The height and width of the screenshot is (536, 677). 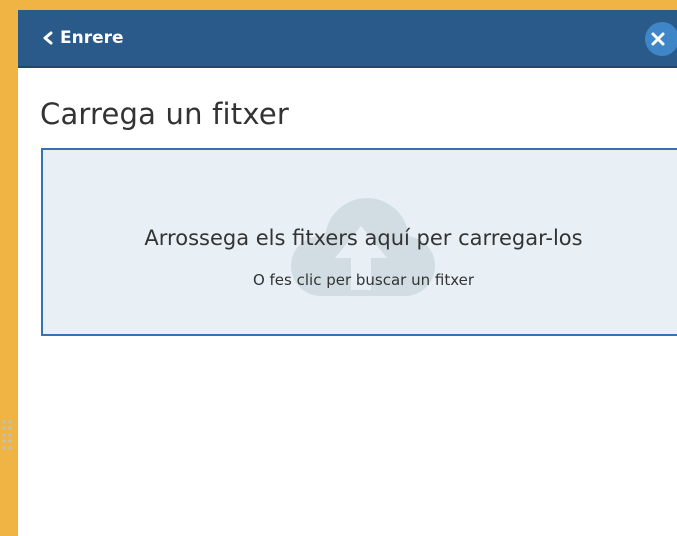 I want to click on back-label: Enrere, so click(x=92, y=38).